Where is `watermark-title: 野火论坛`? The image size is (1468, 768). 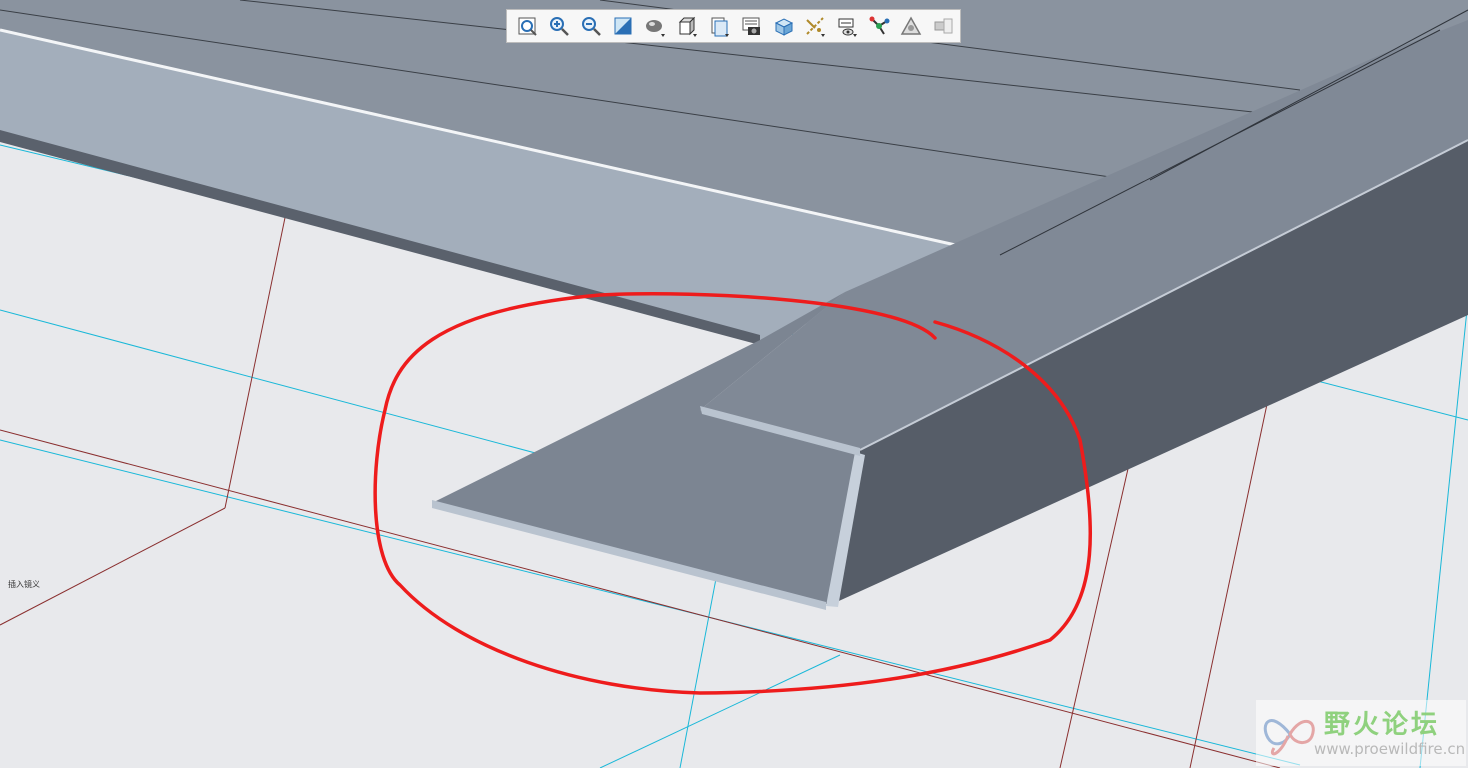 watermark-title: 野火论坛 is located at coordinates (1382, 725).